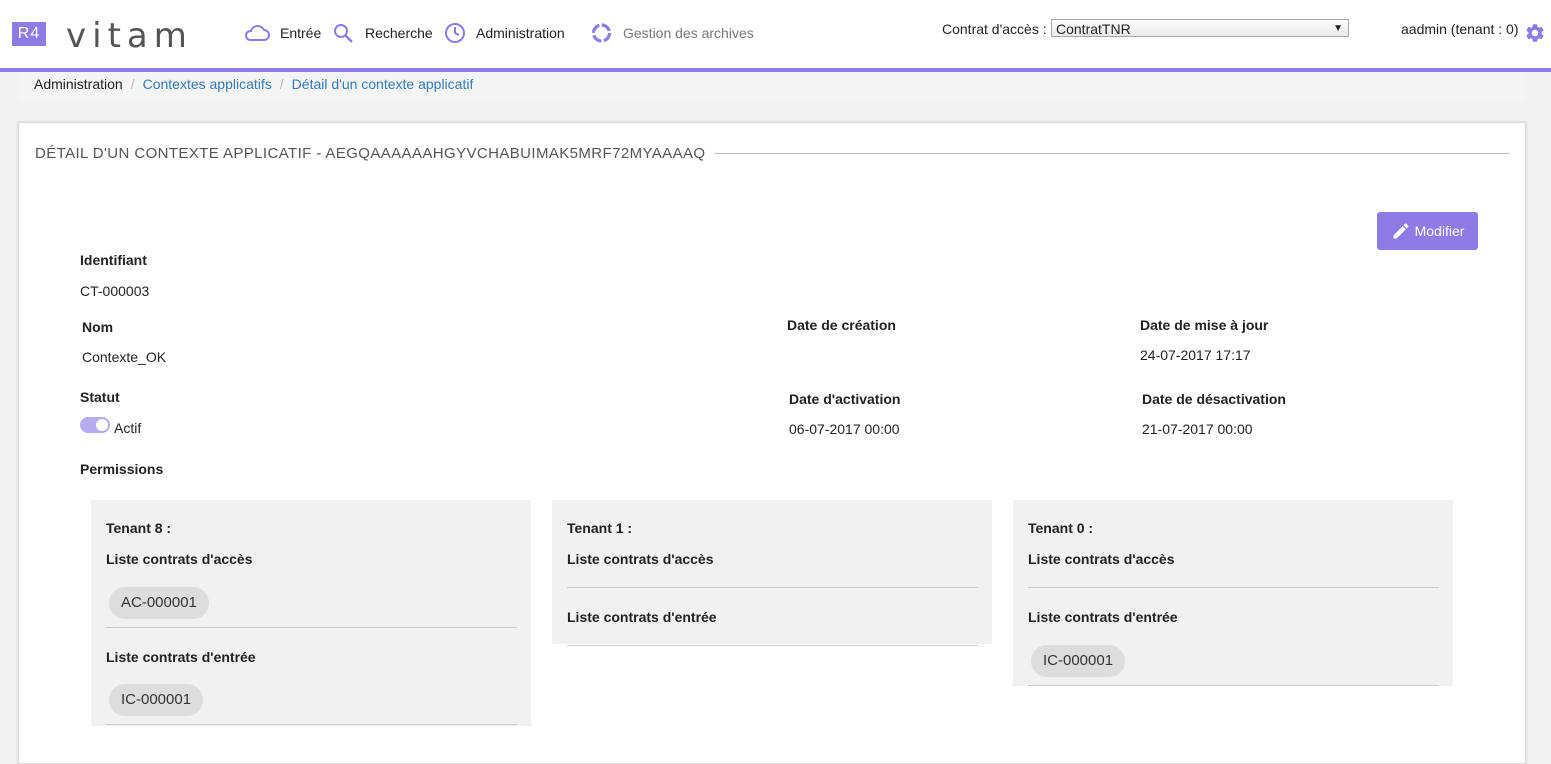 The width and height of the screenshot is (1551, 764). Describe the element at coordinates (600, 528) in the screenshot. I see `tenant-title: Tenant 1 :` at that location.